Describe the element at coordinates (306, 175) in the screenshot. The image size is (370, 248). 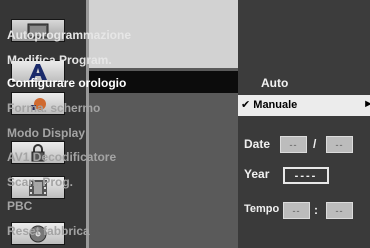
I see `year-field: ----` at that location.